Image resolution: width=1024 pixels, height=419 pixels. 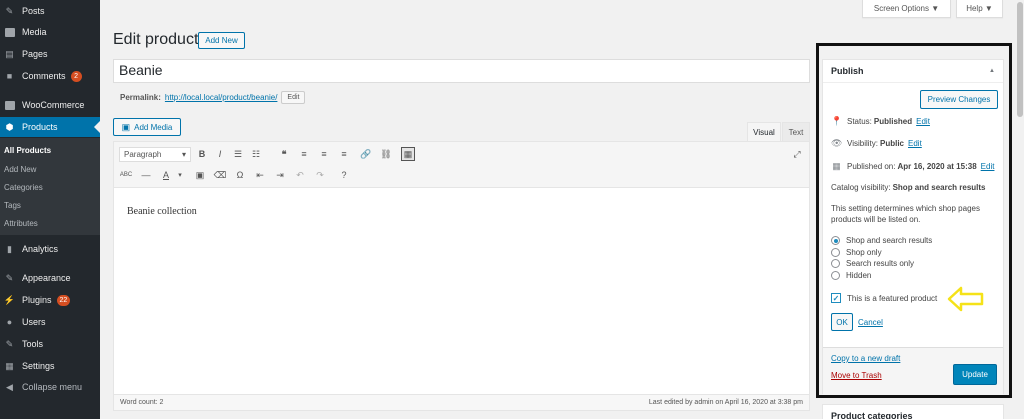 What do you see at coordinates (50, 366) in the screenshot?
I see `sidebar-item-settings: ▦ Settings` at bounding box center [50, 366].